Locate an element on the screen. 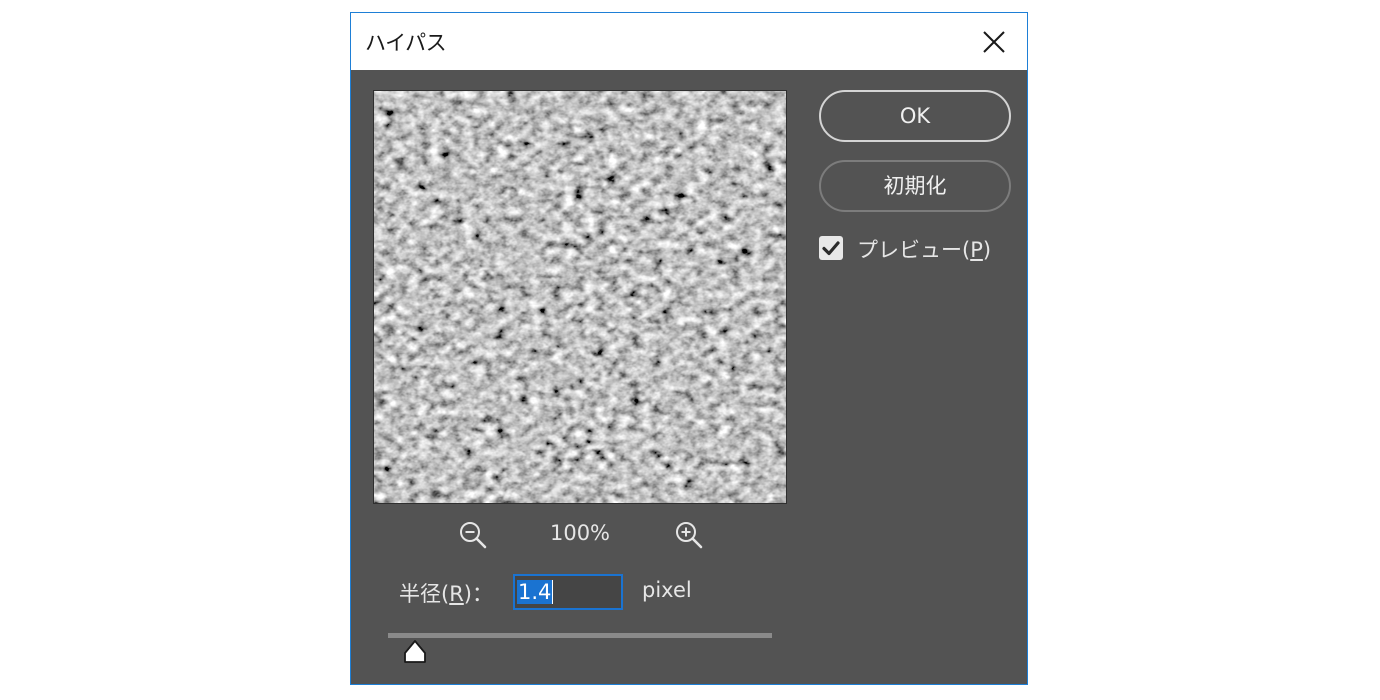 The height and width of the screenshot is (700, 1380). radius-value: 1.4 is located at coordinates (535, 592).